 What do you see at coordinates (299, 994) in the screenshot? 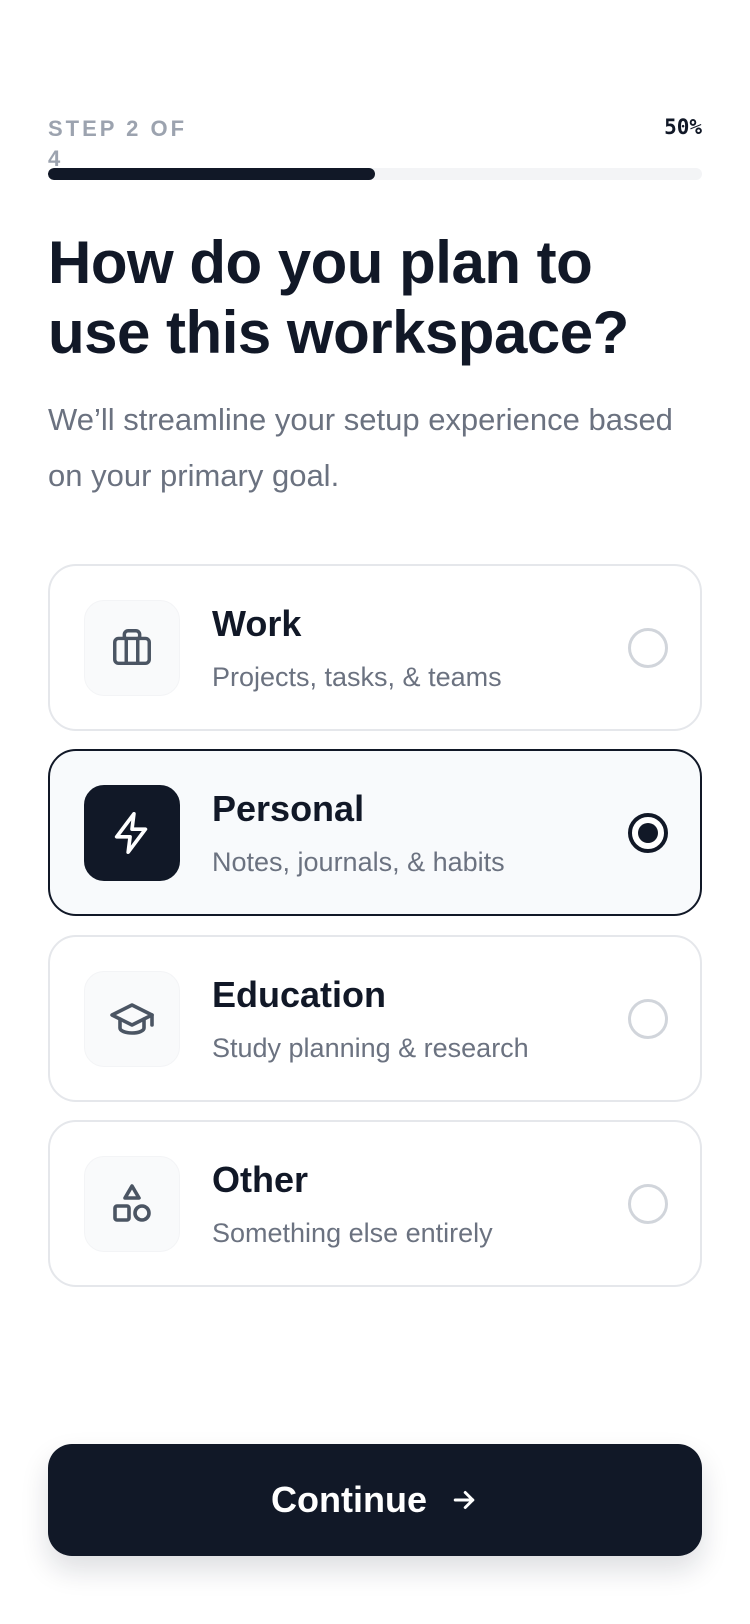
I see `option-title: Education` at bounding box center [299, 994].